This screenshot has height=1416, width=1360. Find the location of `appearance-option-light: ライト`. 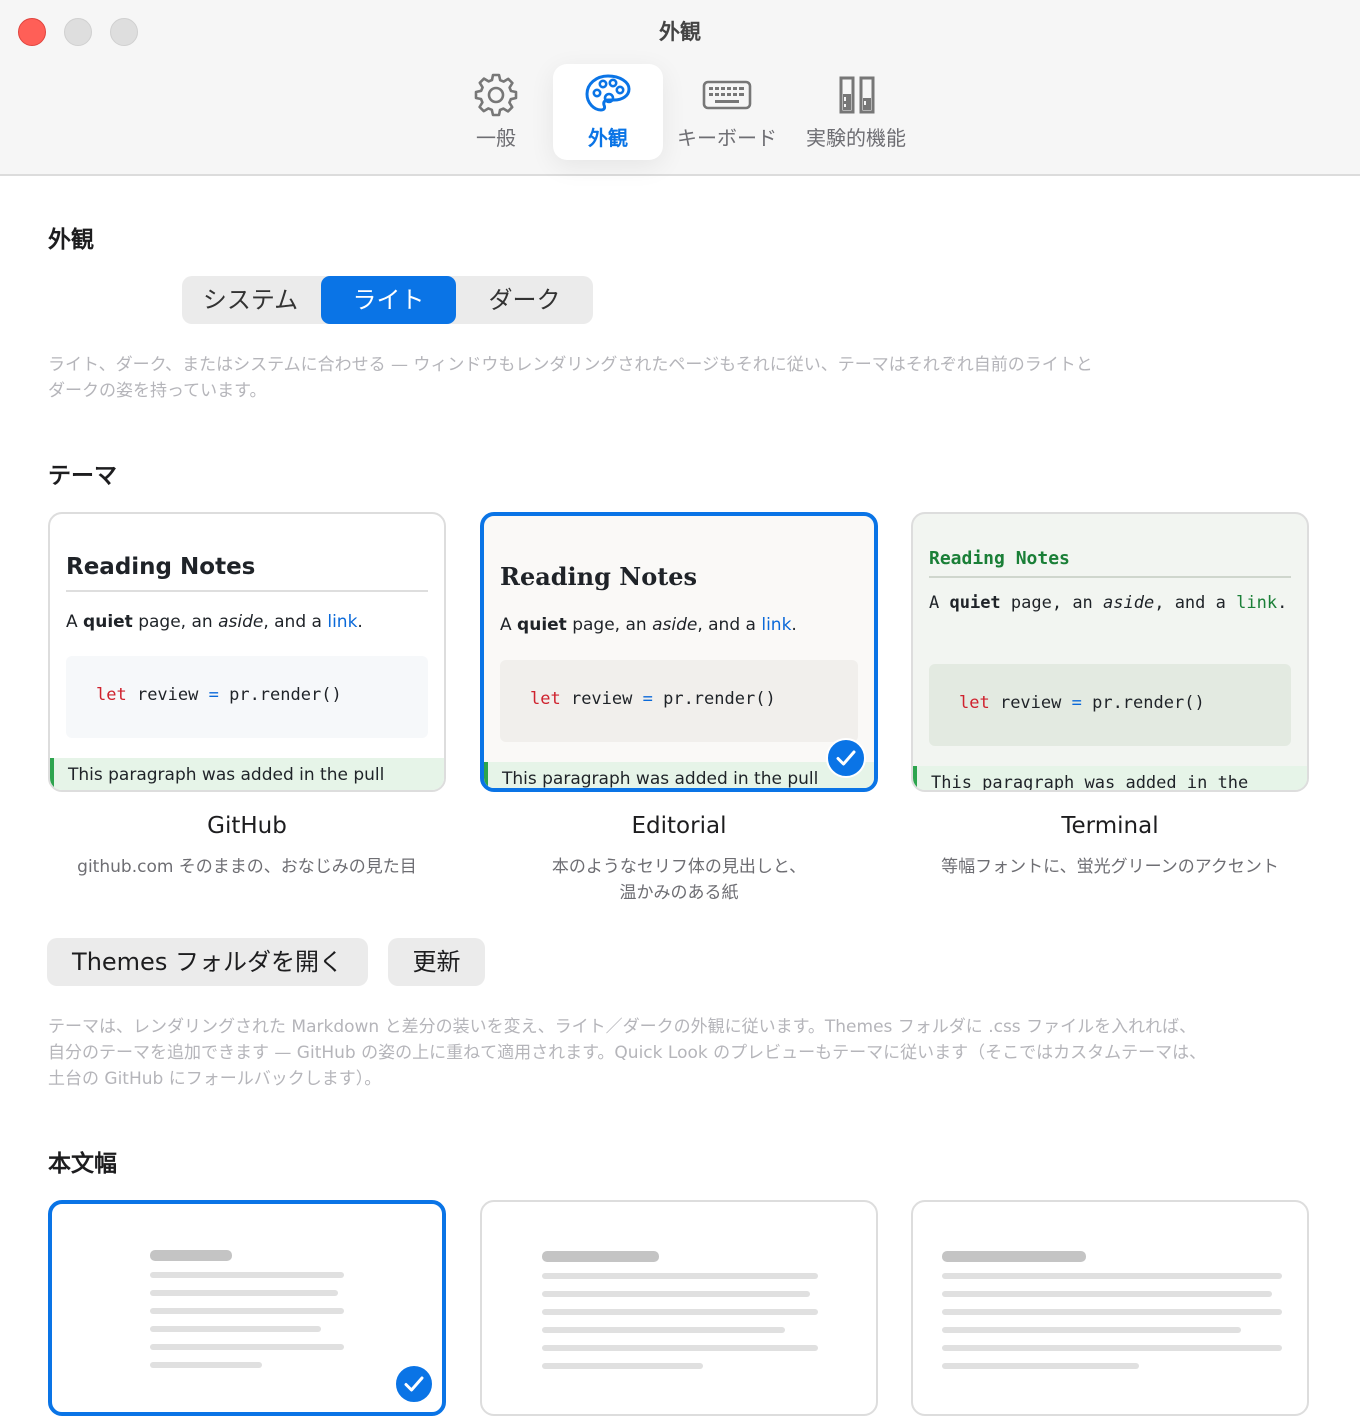

appearance-option-light: ライト is located at coordinates (388, 300).